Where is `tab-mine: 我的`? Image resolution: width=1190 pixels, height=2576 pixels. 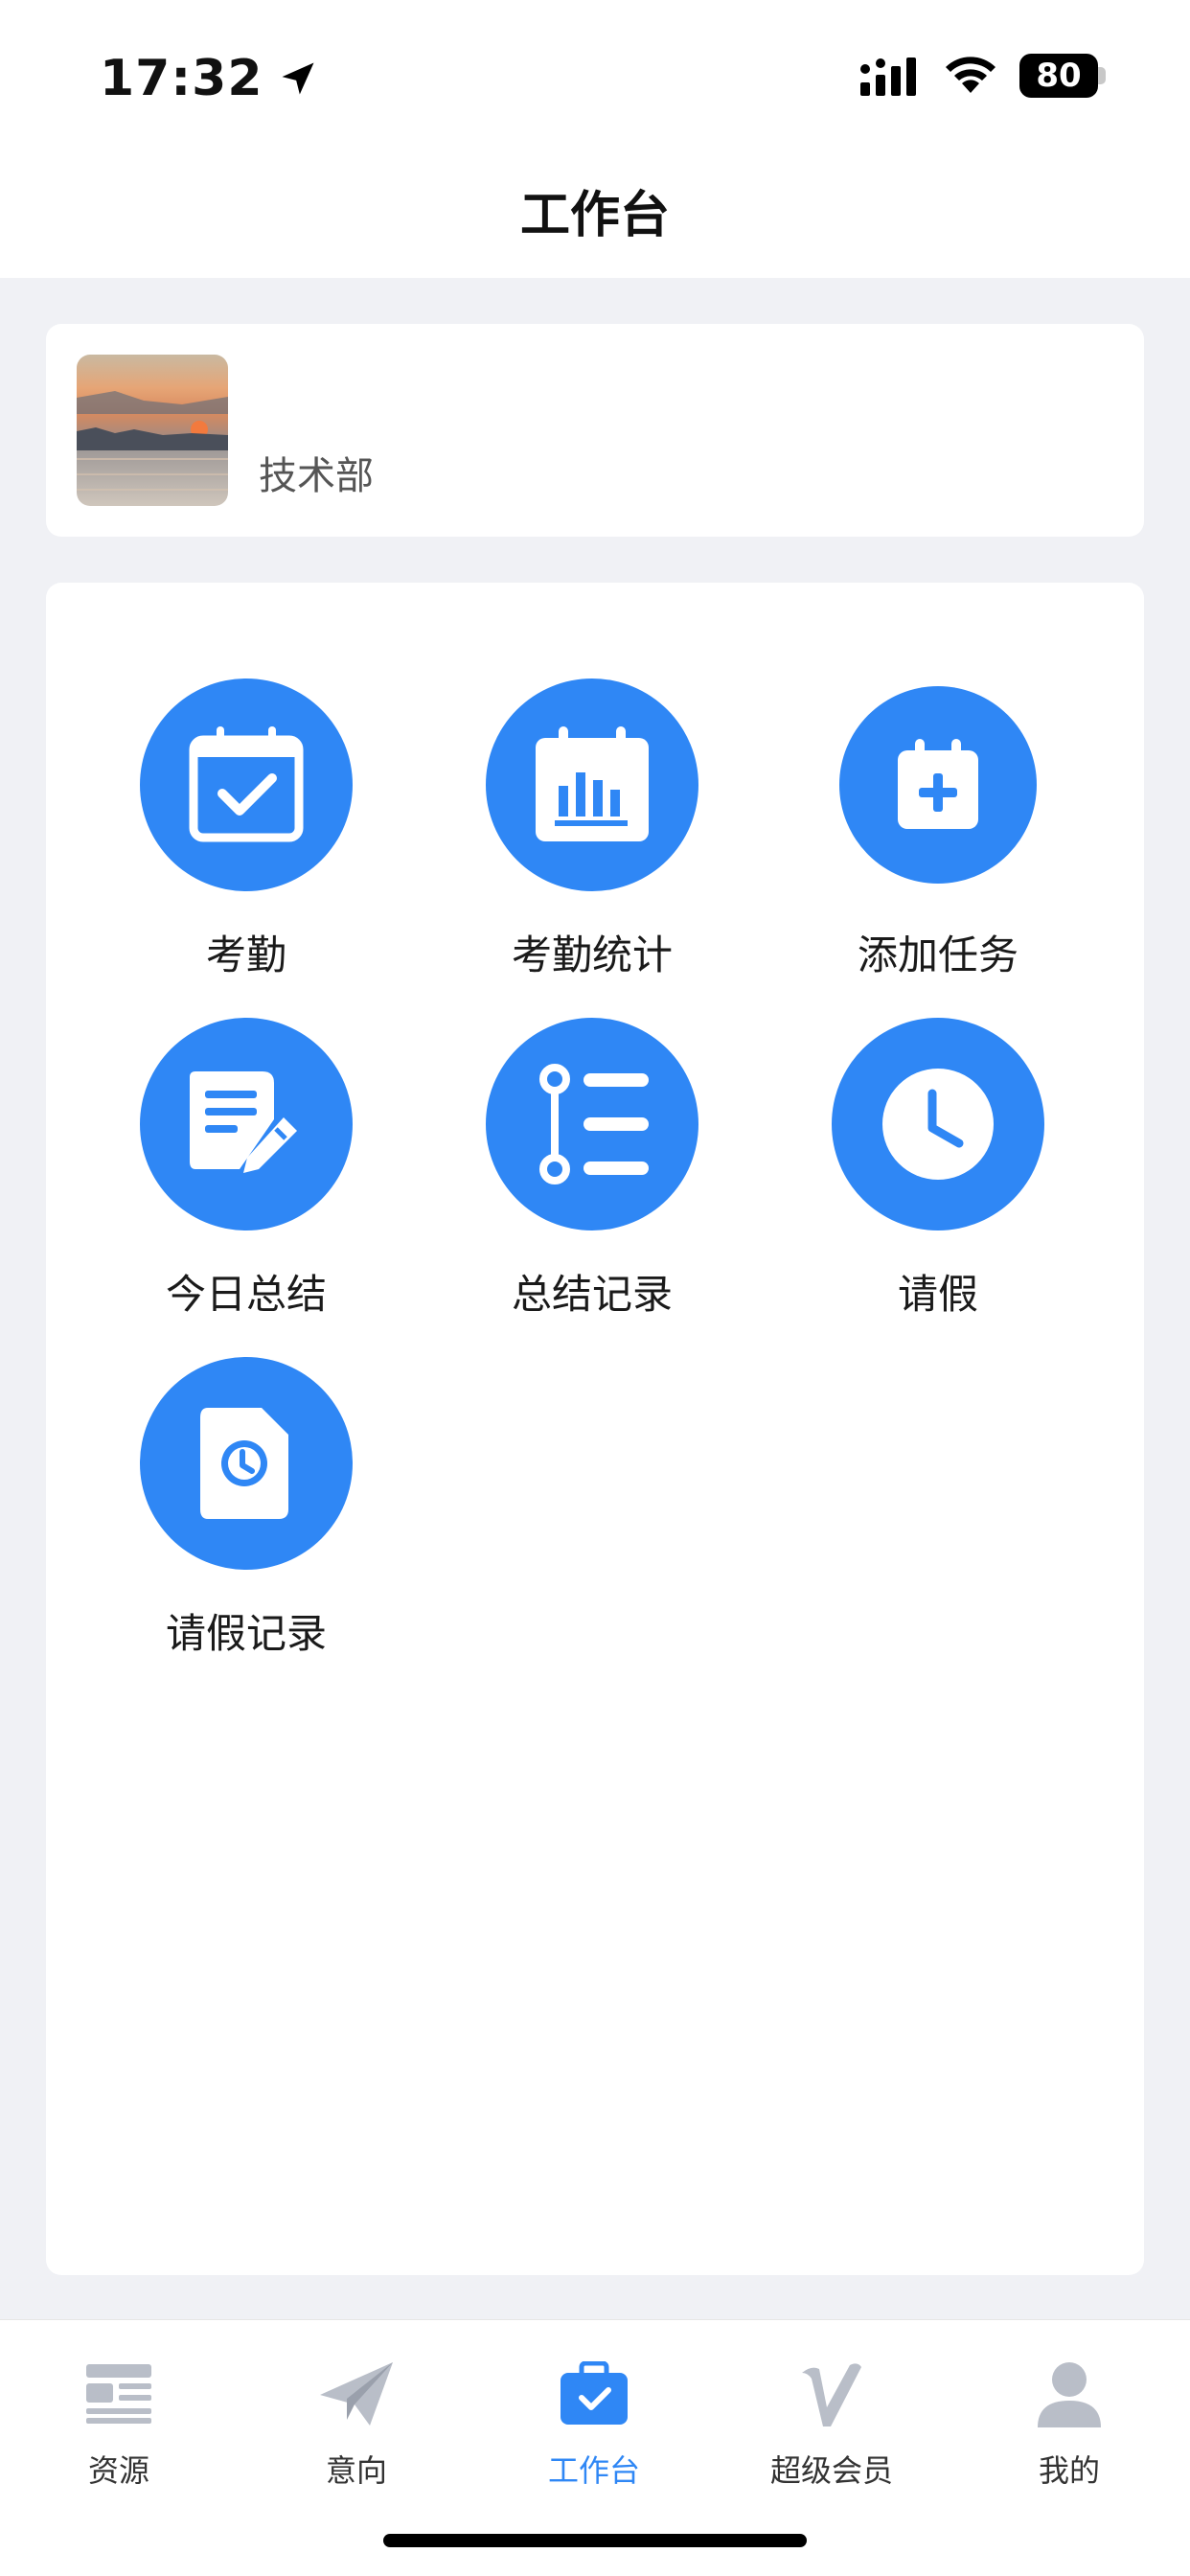
tab-mine: 我的 is located at coordinates (1069, 2423).